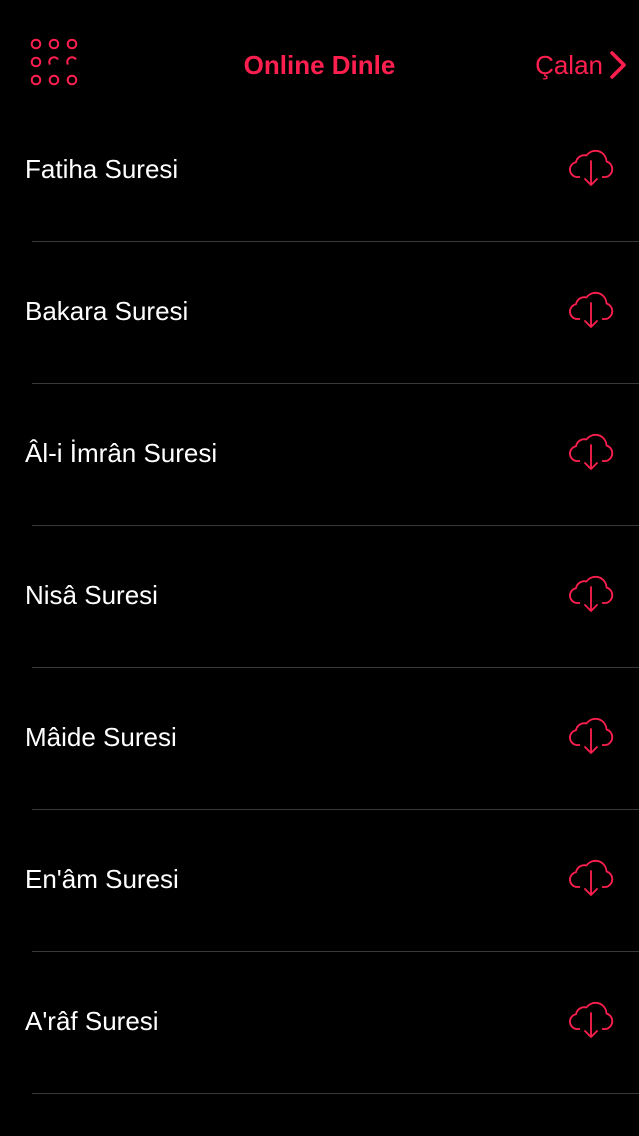 This screenshot has width=639, height=1136. Describe the element at coordinates (569, 65) in the screenshot. I see `now-playing-label: Çalan` at that location.